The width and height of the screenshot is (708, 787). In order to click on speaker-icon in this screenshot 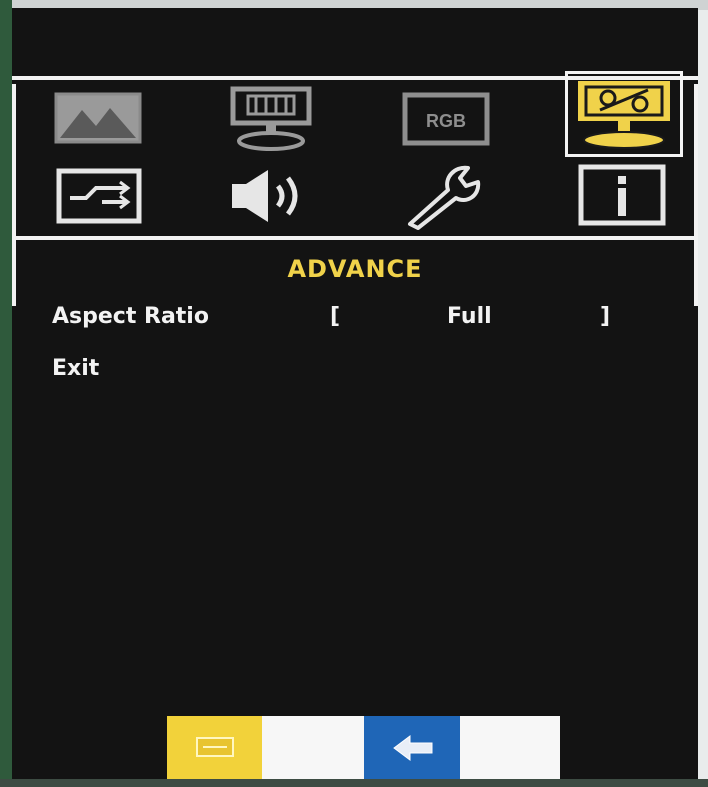, I will do `click(273, 196)`.